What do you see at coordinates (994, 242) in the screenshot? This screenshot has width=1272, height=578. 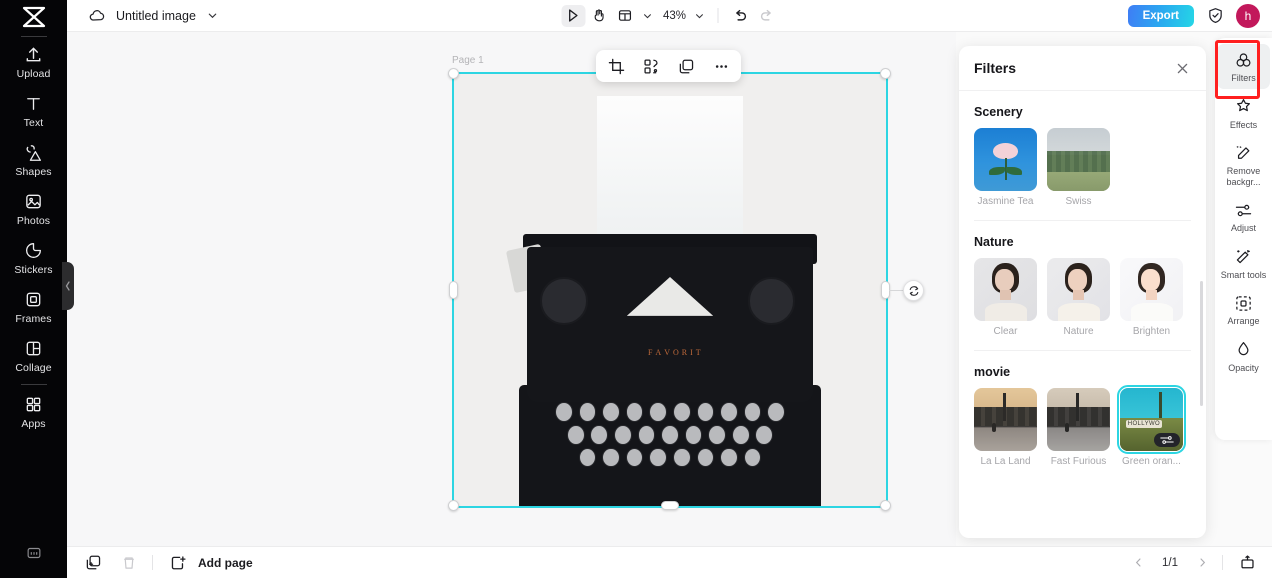 I see `filter-group-title: Nature` at bounding box center [994, 242].